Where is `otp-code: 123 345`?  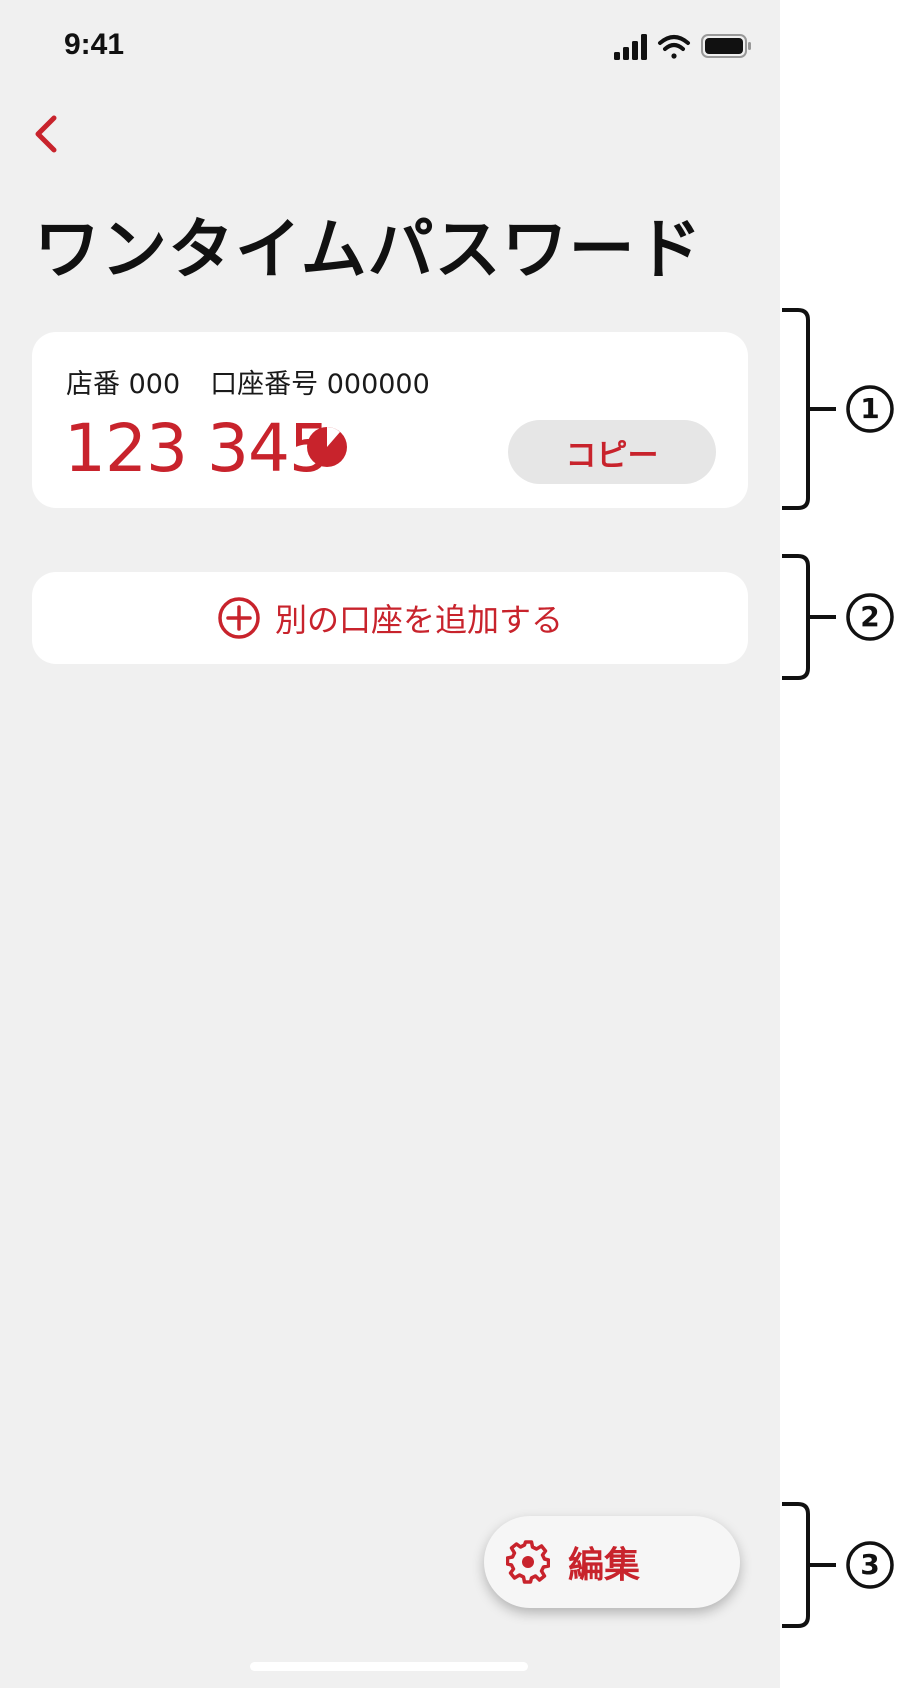 otp-code: 123 345 is located at coordinates (197, 448).